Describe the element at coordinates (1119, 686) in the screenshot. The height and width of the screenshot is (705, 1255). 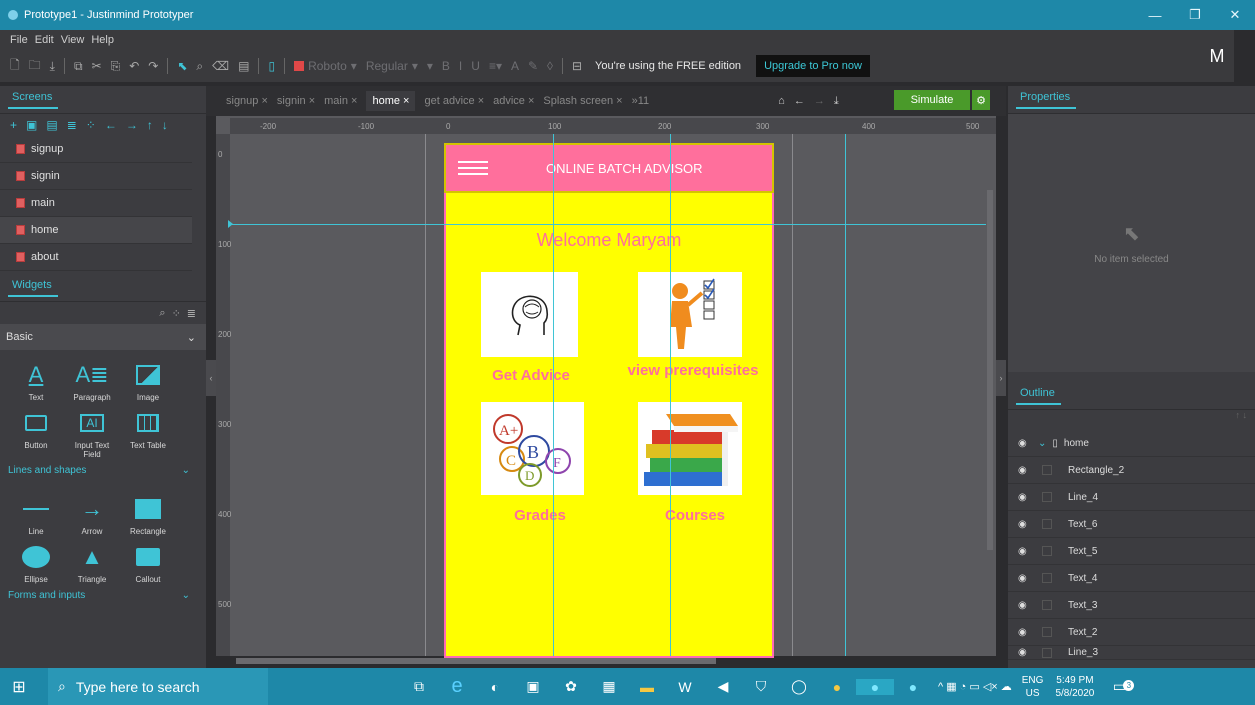
I see `notification-icon: ▭ 3` at that location.